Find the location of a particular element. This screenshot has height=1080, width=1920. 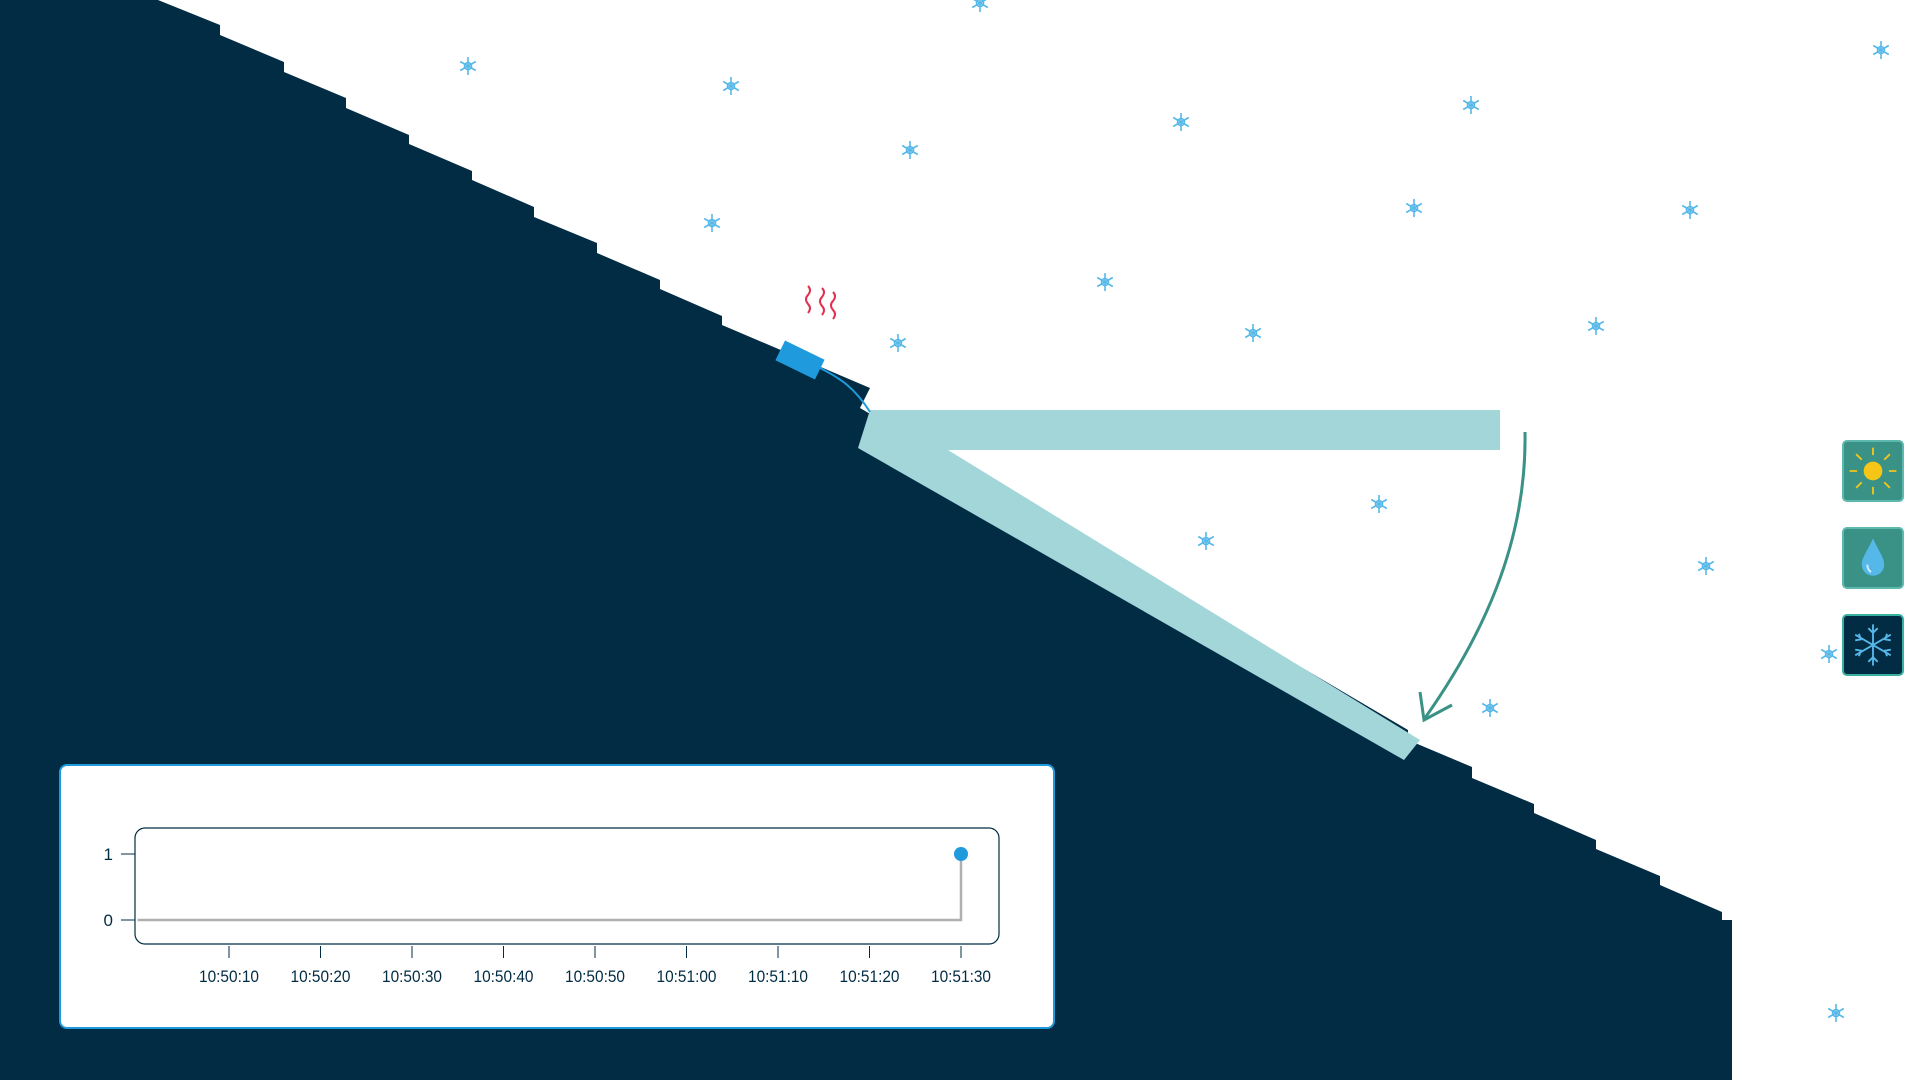

x-tick-label: 10:51:20 is located at coordinates (870, 976).